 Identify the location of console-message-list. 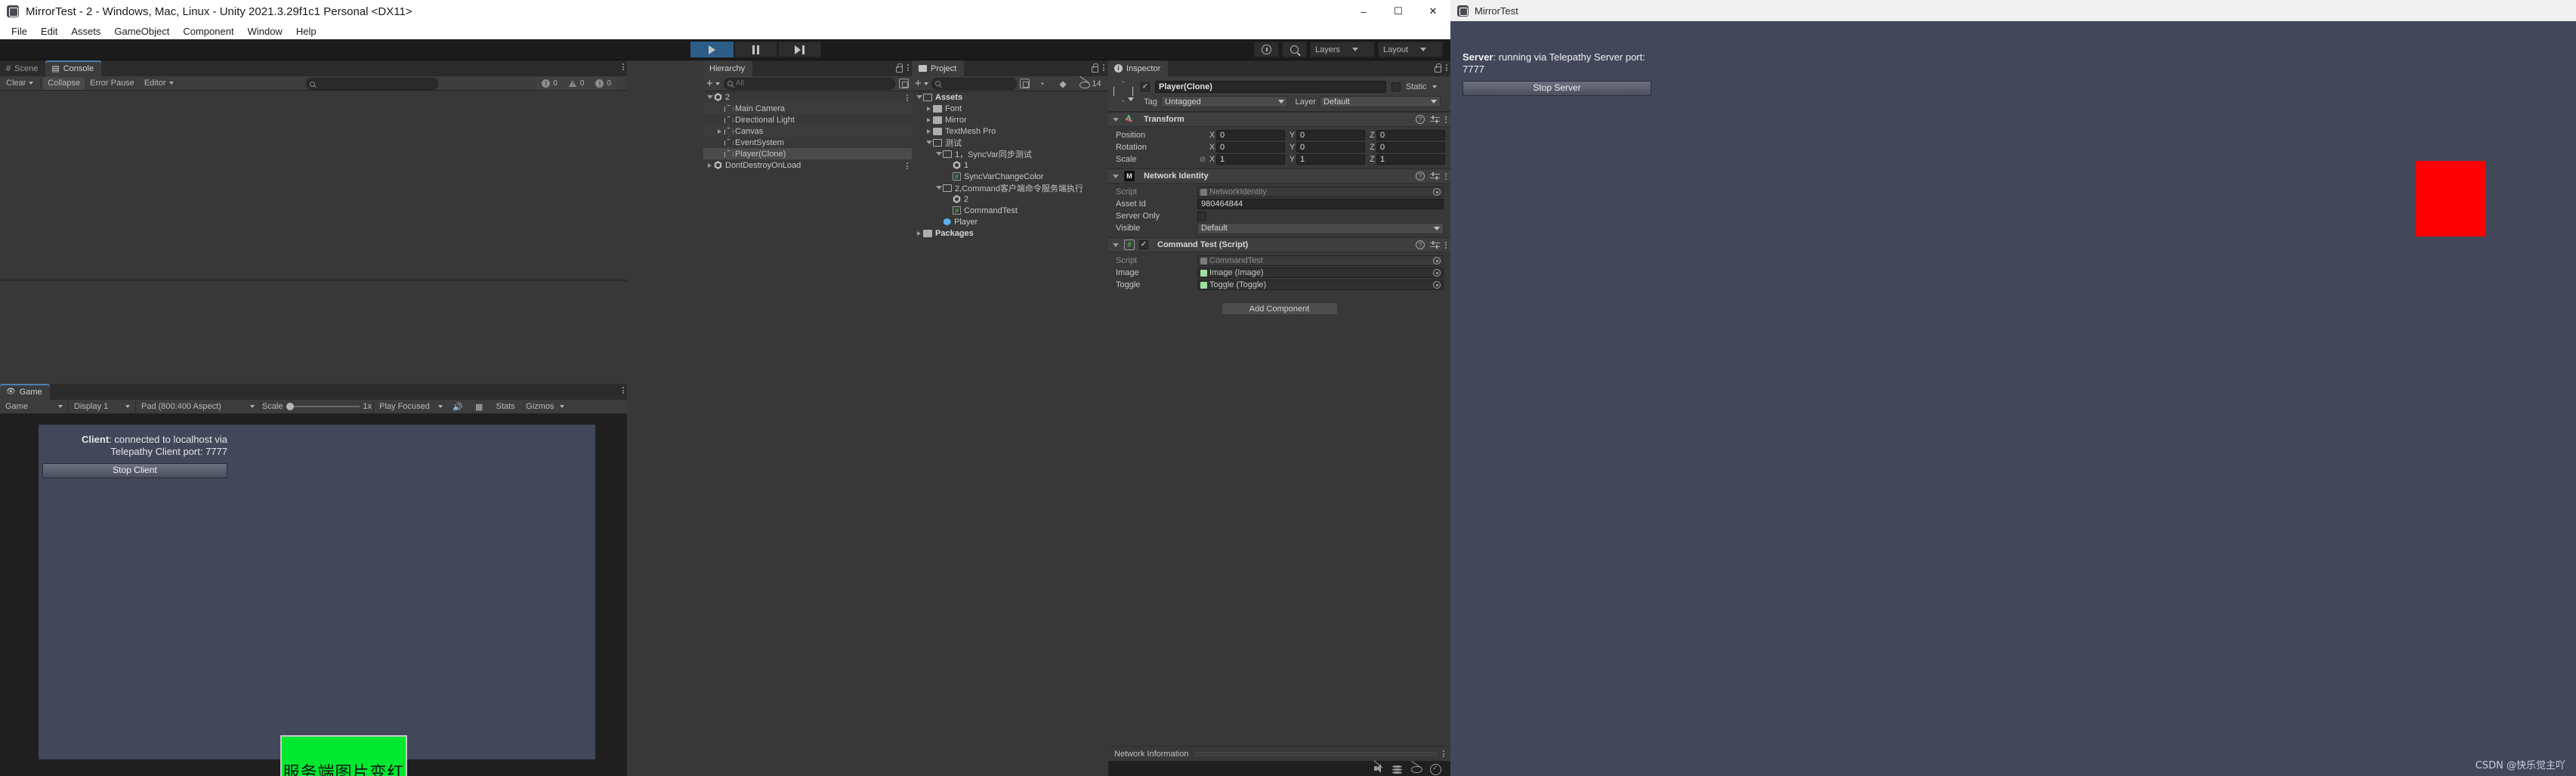
(313, 237).